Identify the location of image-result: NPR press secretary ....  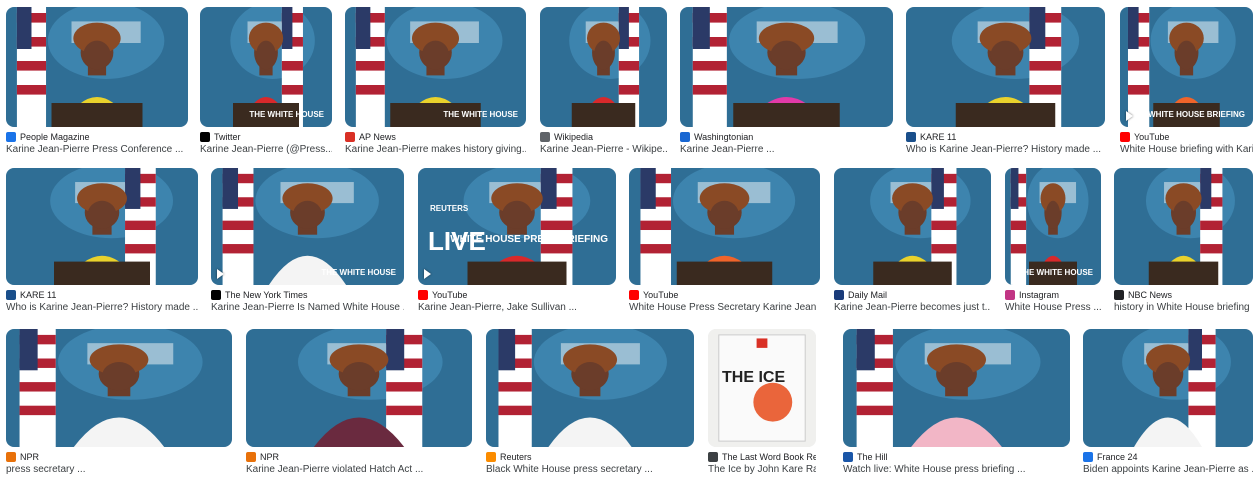
(119, 405).